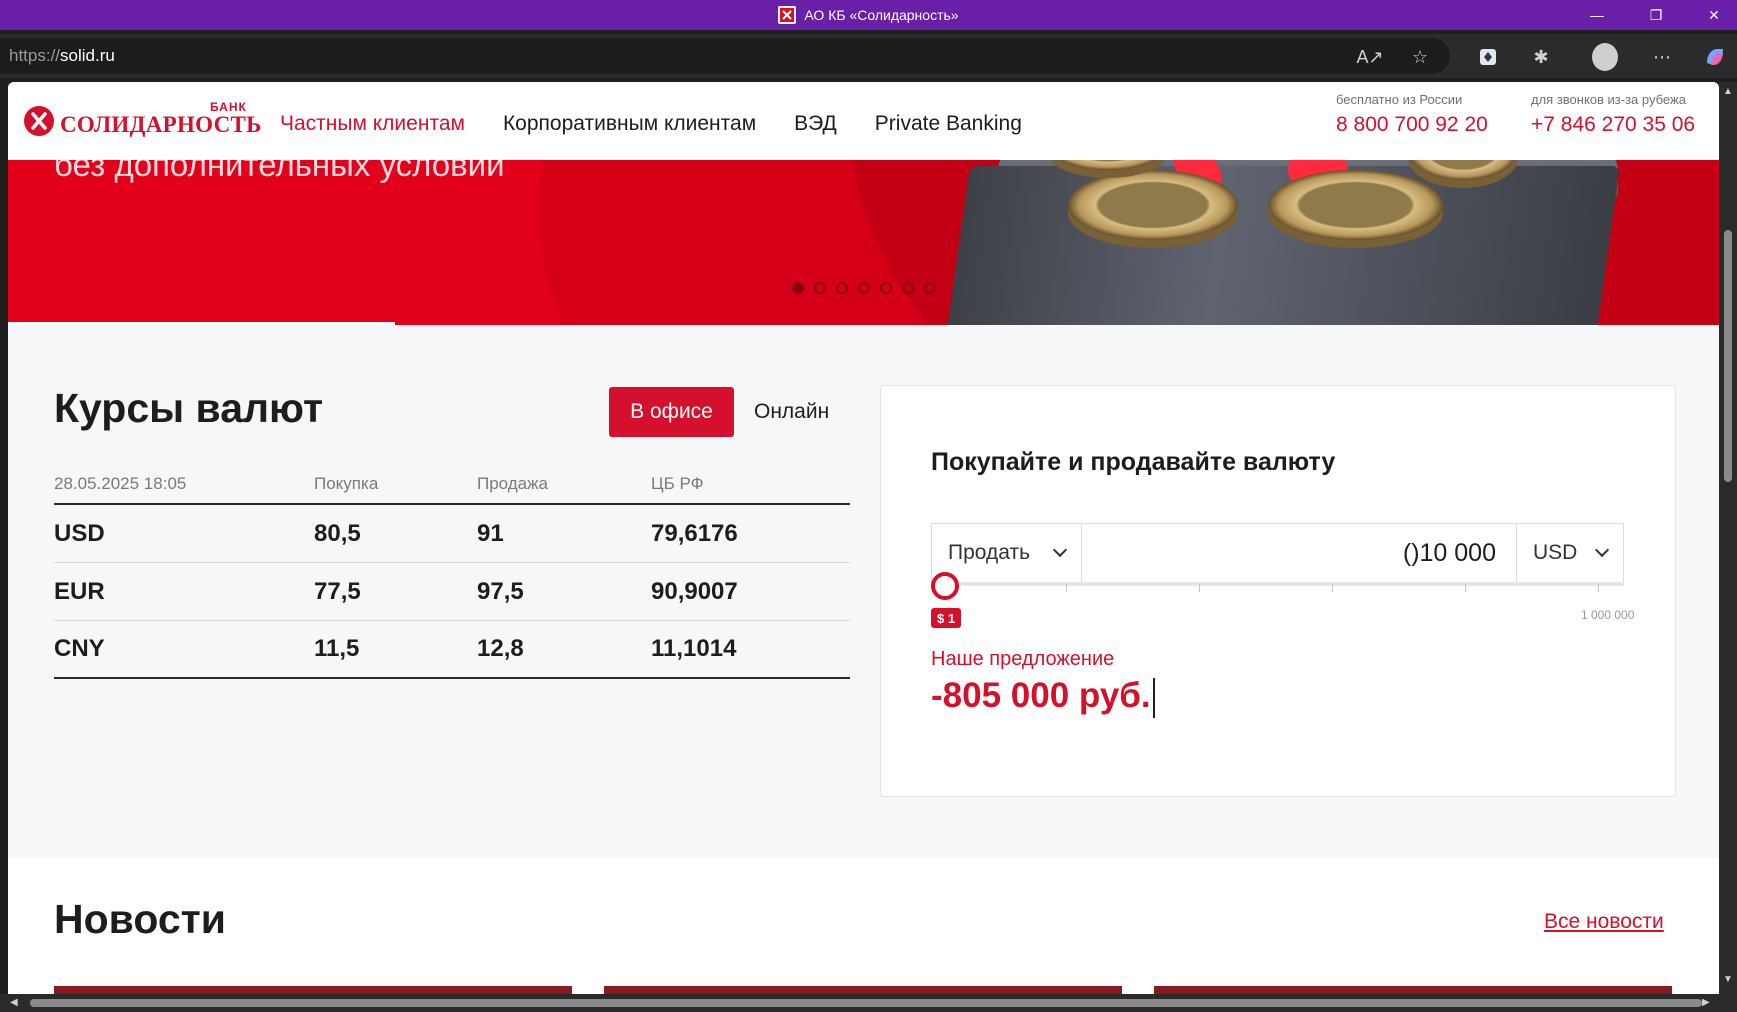 Image resolution: width=1737 pixels, height=1012 pixels. What do you see at coordinates (791, 412) in the screenshot?
I see `tab-online: Онлайн` at bounding box center [791, 412].